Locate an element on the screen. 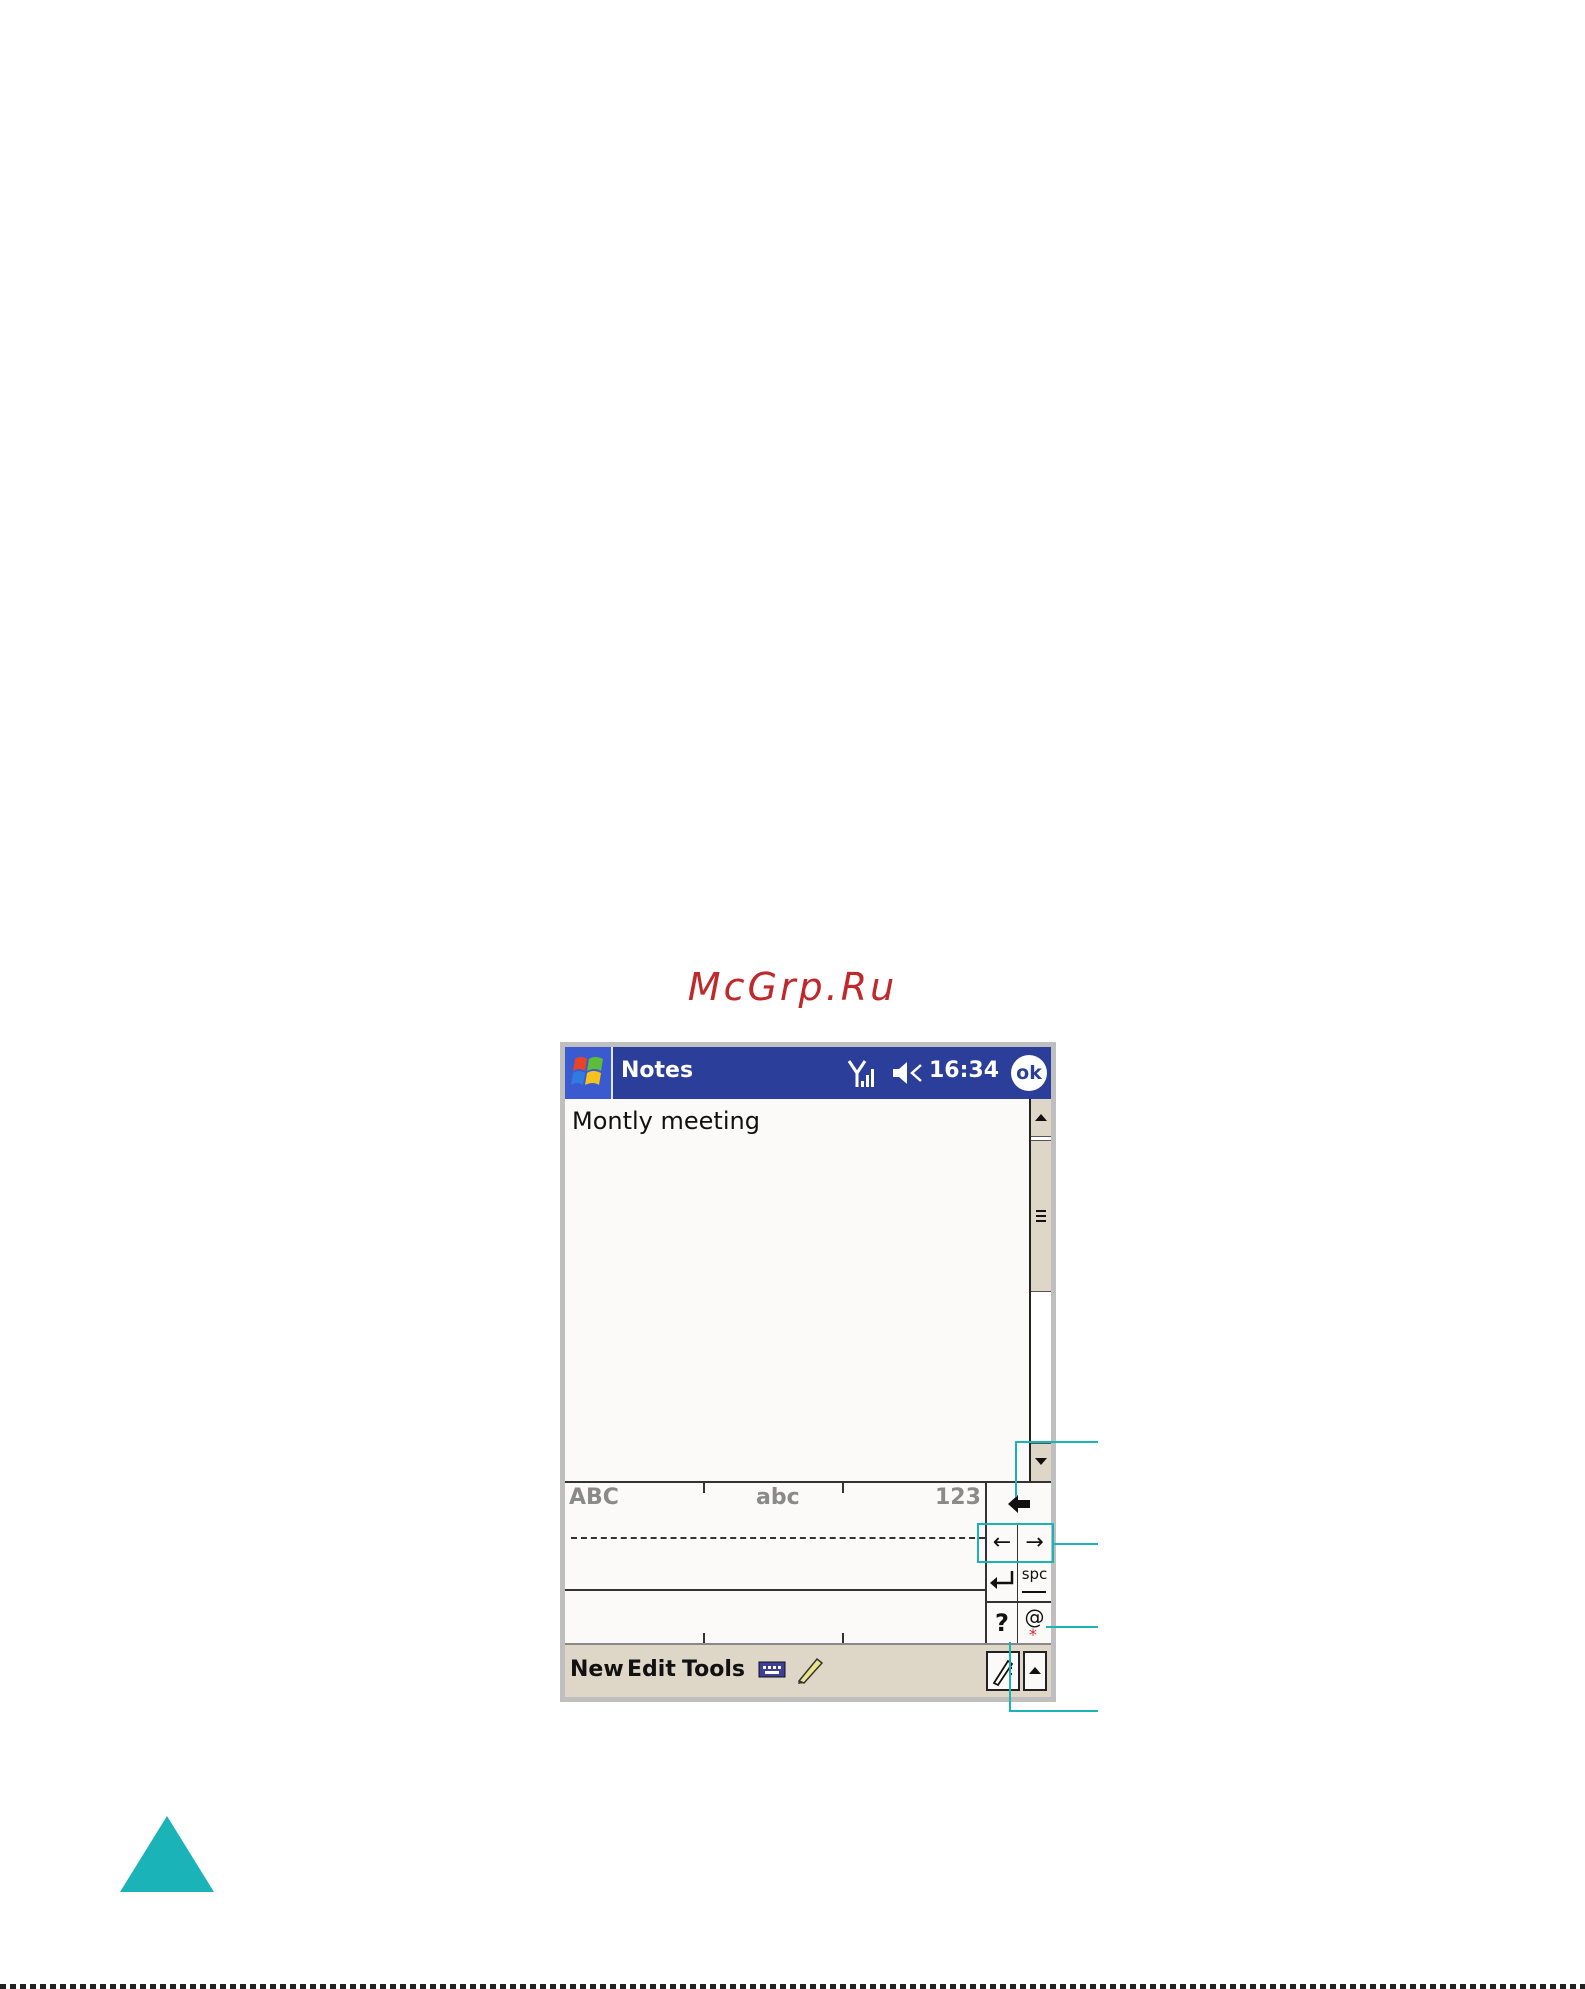 This screenshot has width=1585, height=1989. help-key: ? is located at coordinates (1001, 1623).